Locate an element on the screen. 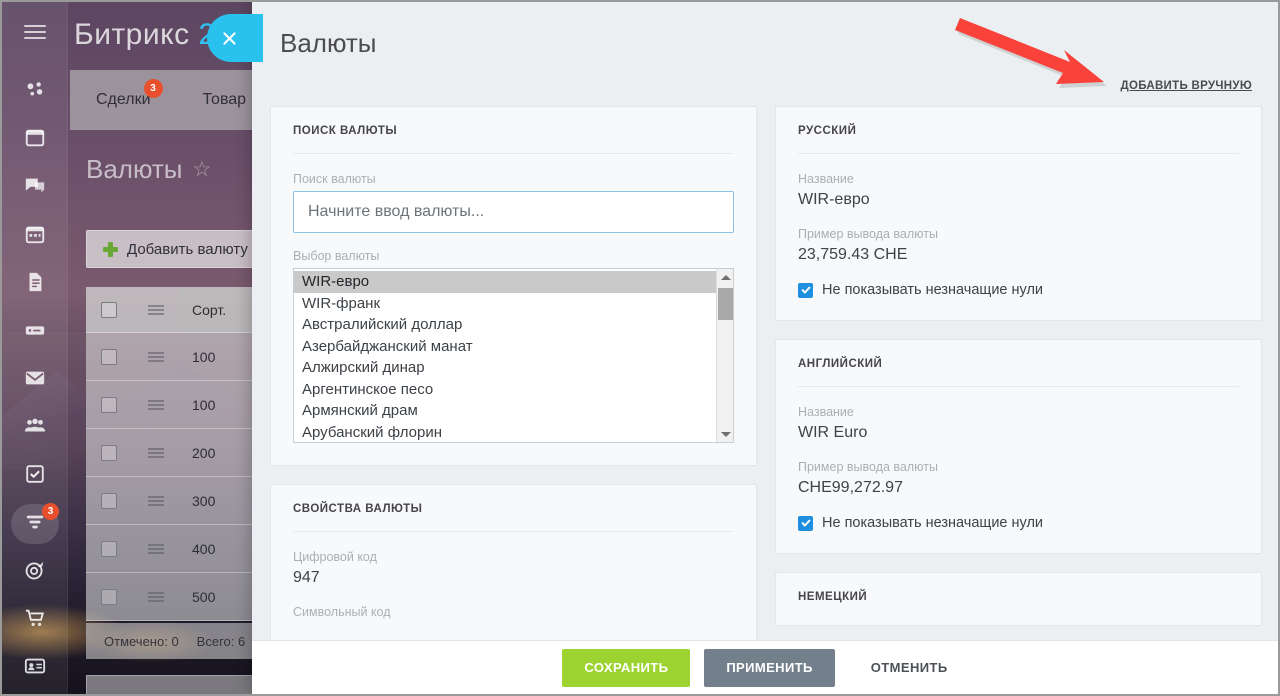  sidebar-item-contacts is located at coordinates (34, 668).